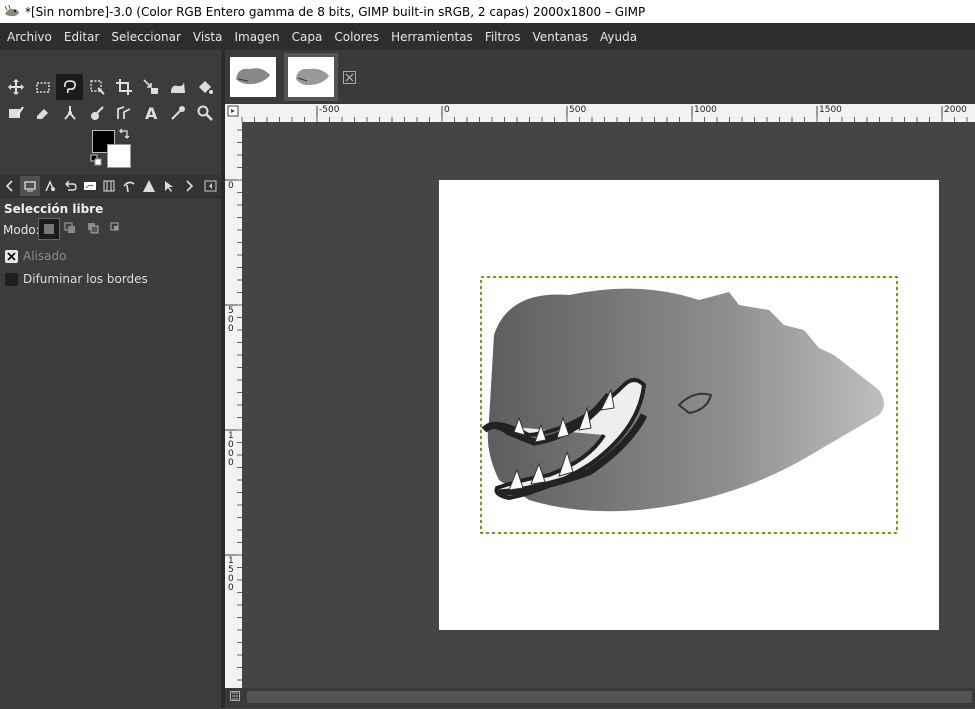 Image resolution: width=975 pixels, height=709 pixels. Describe the element at coordinates (307, 37) in the screenshot. I see `menu-capa: Capa` at that location.